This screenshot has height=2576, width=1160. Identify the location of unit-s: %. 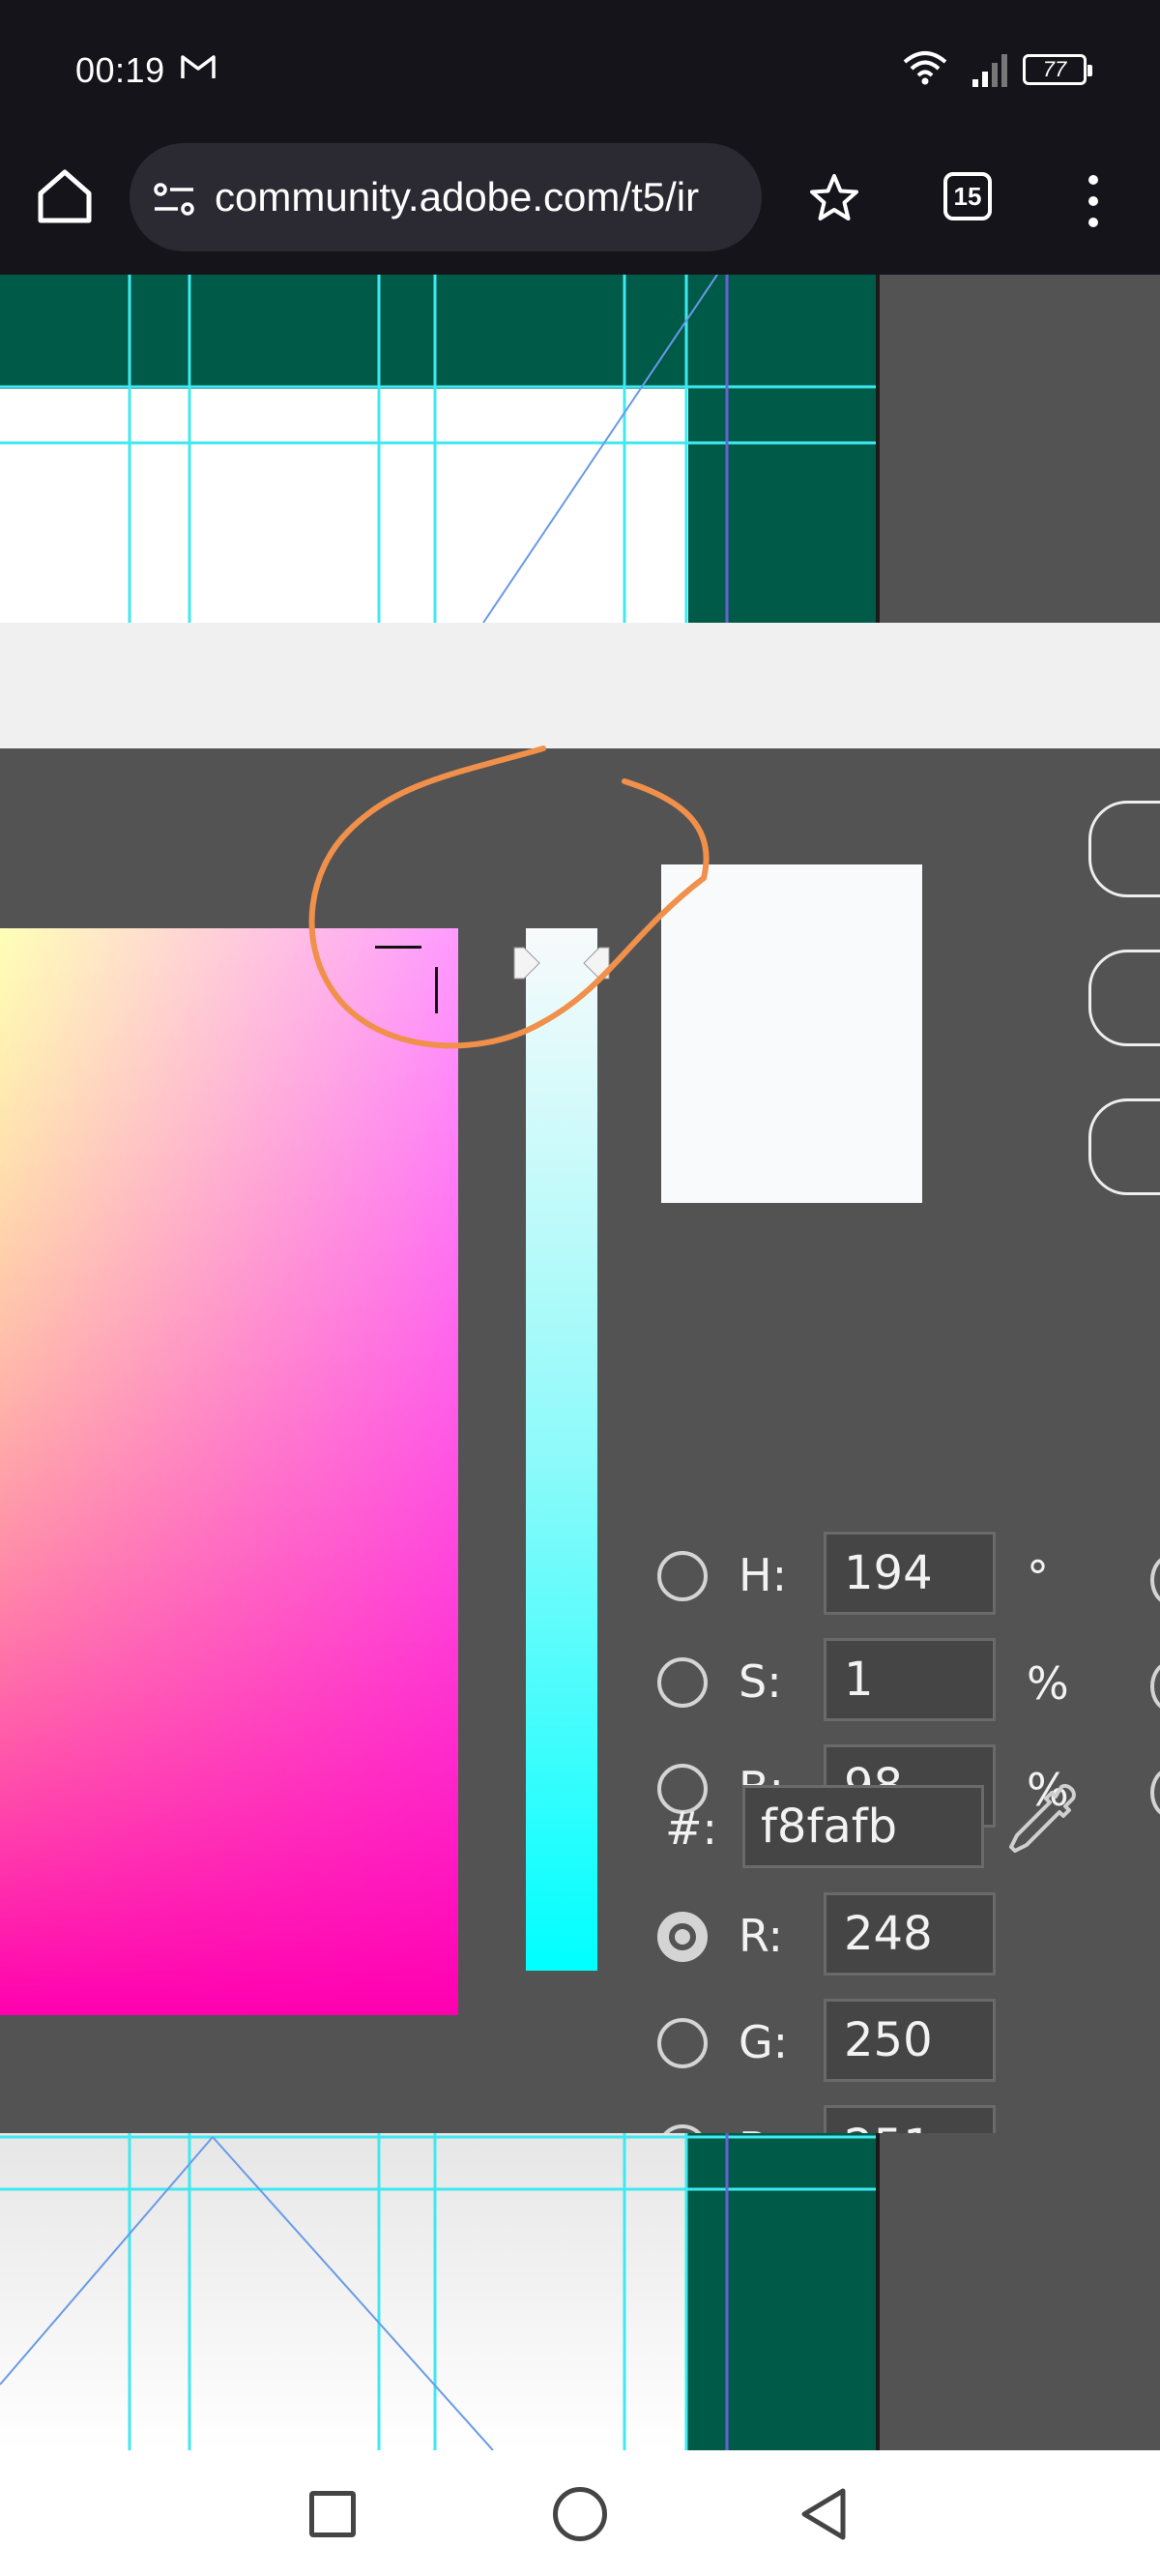
(1048, 1683).